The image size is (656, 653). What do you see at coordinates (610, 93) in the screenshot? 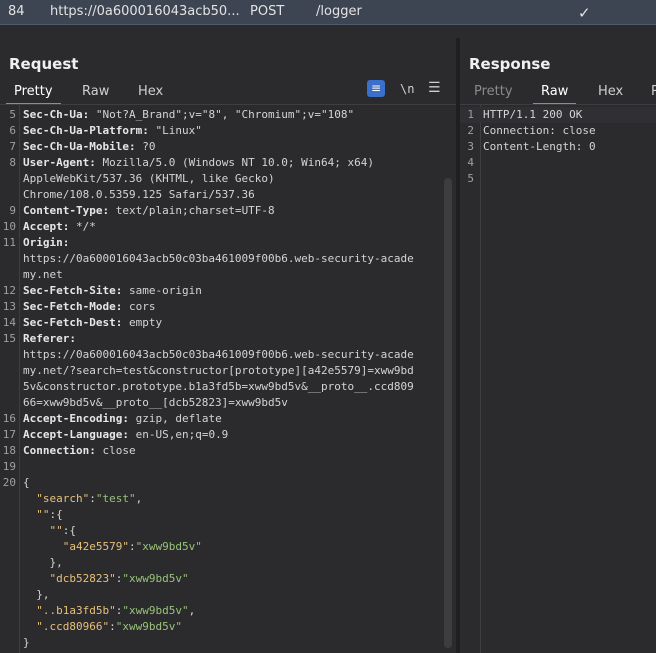
I see `tab-hex-response: Hex` at bounding box center [610, 93].